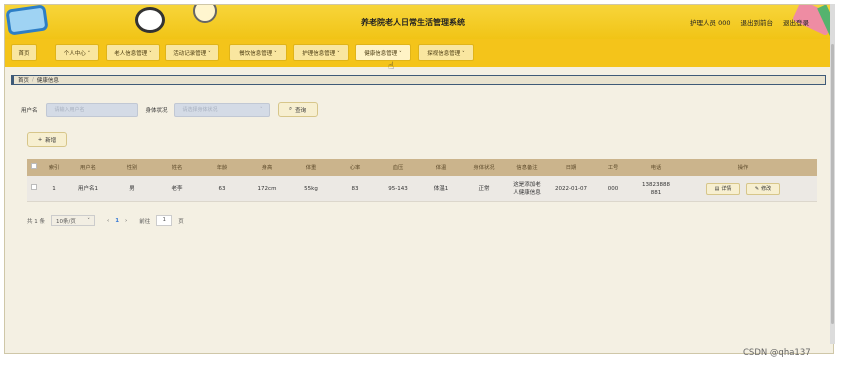 The width and height of the screenshot is (842, 368). What do you see at coordinates (766, 188) in the screenshot?
I see `edit-label: 修改` at bounding box center [766, 188].